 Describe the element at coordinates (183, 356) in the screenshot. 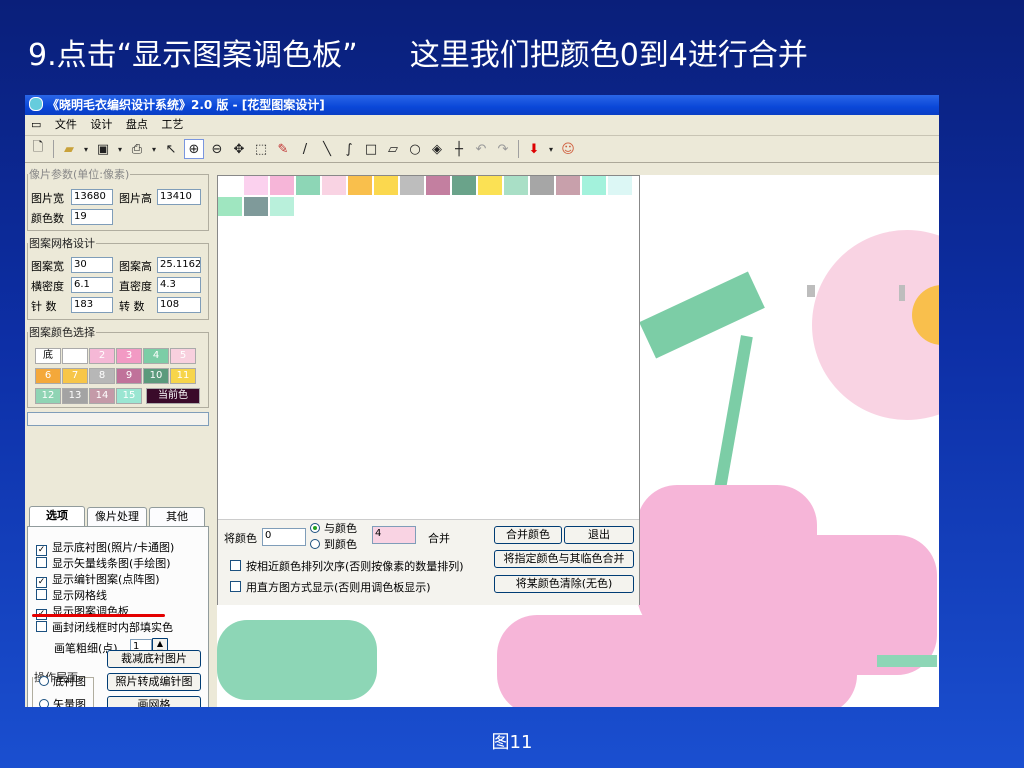

I see `color-swatch: 5` at that location.